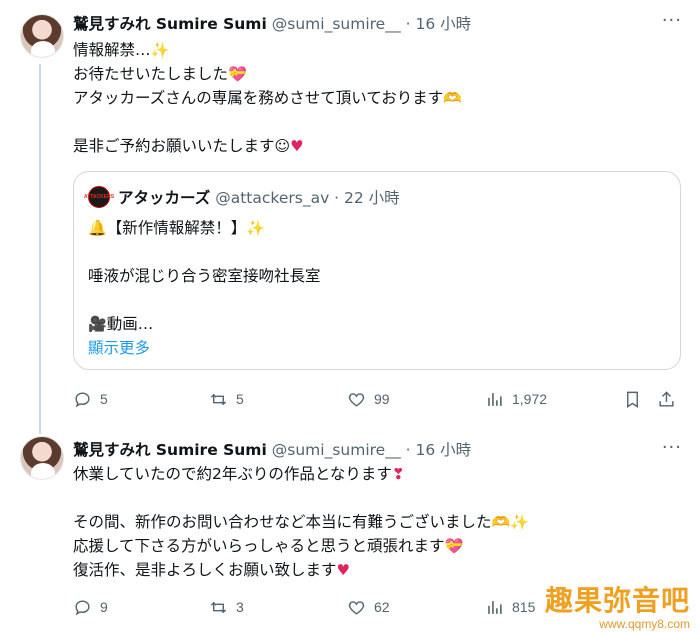 The width and height of the screenshot is (700, 635). I want to click on smiling-face-icon: ☺, so click(282, 146).